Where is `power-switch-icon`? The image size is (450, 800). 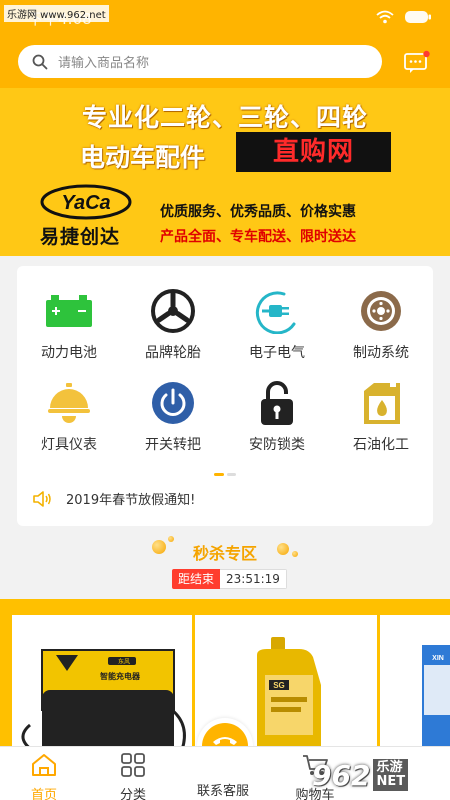
power-switch-icon is located at coordinates (173, 403).